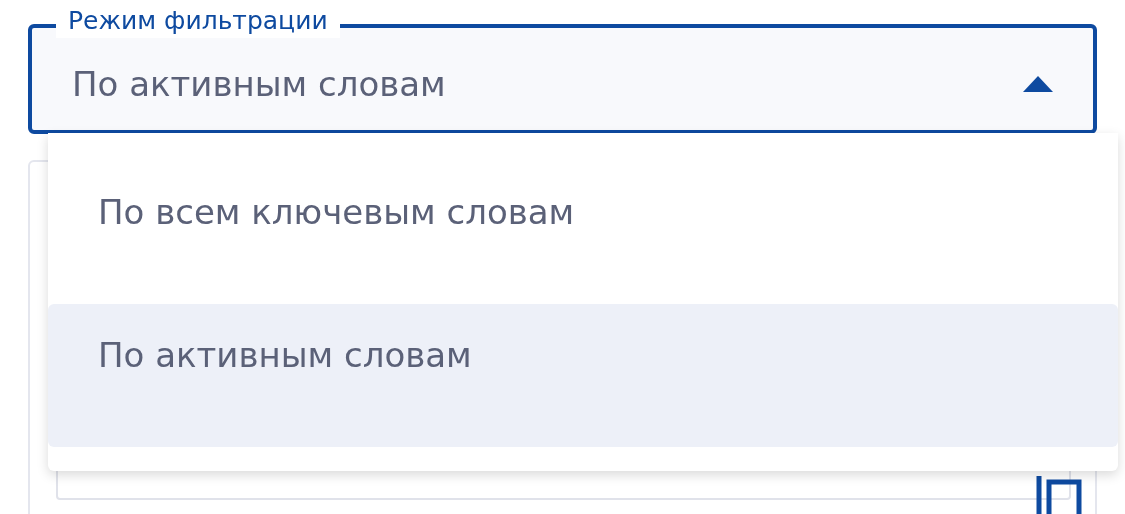 Image resolution: width=1125 pixels, height=514 pixels. I want to click on caret-icon, so click(1038, 84).